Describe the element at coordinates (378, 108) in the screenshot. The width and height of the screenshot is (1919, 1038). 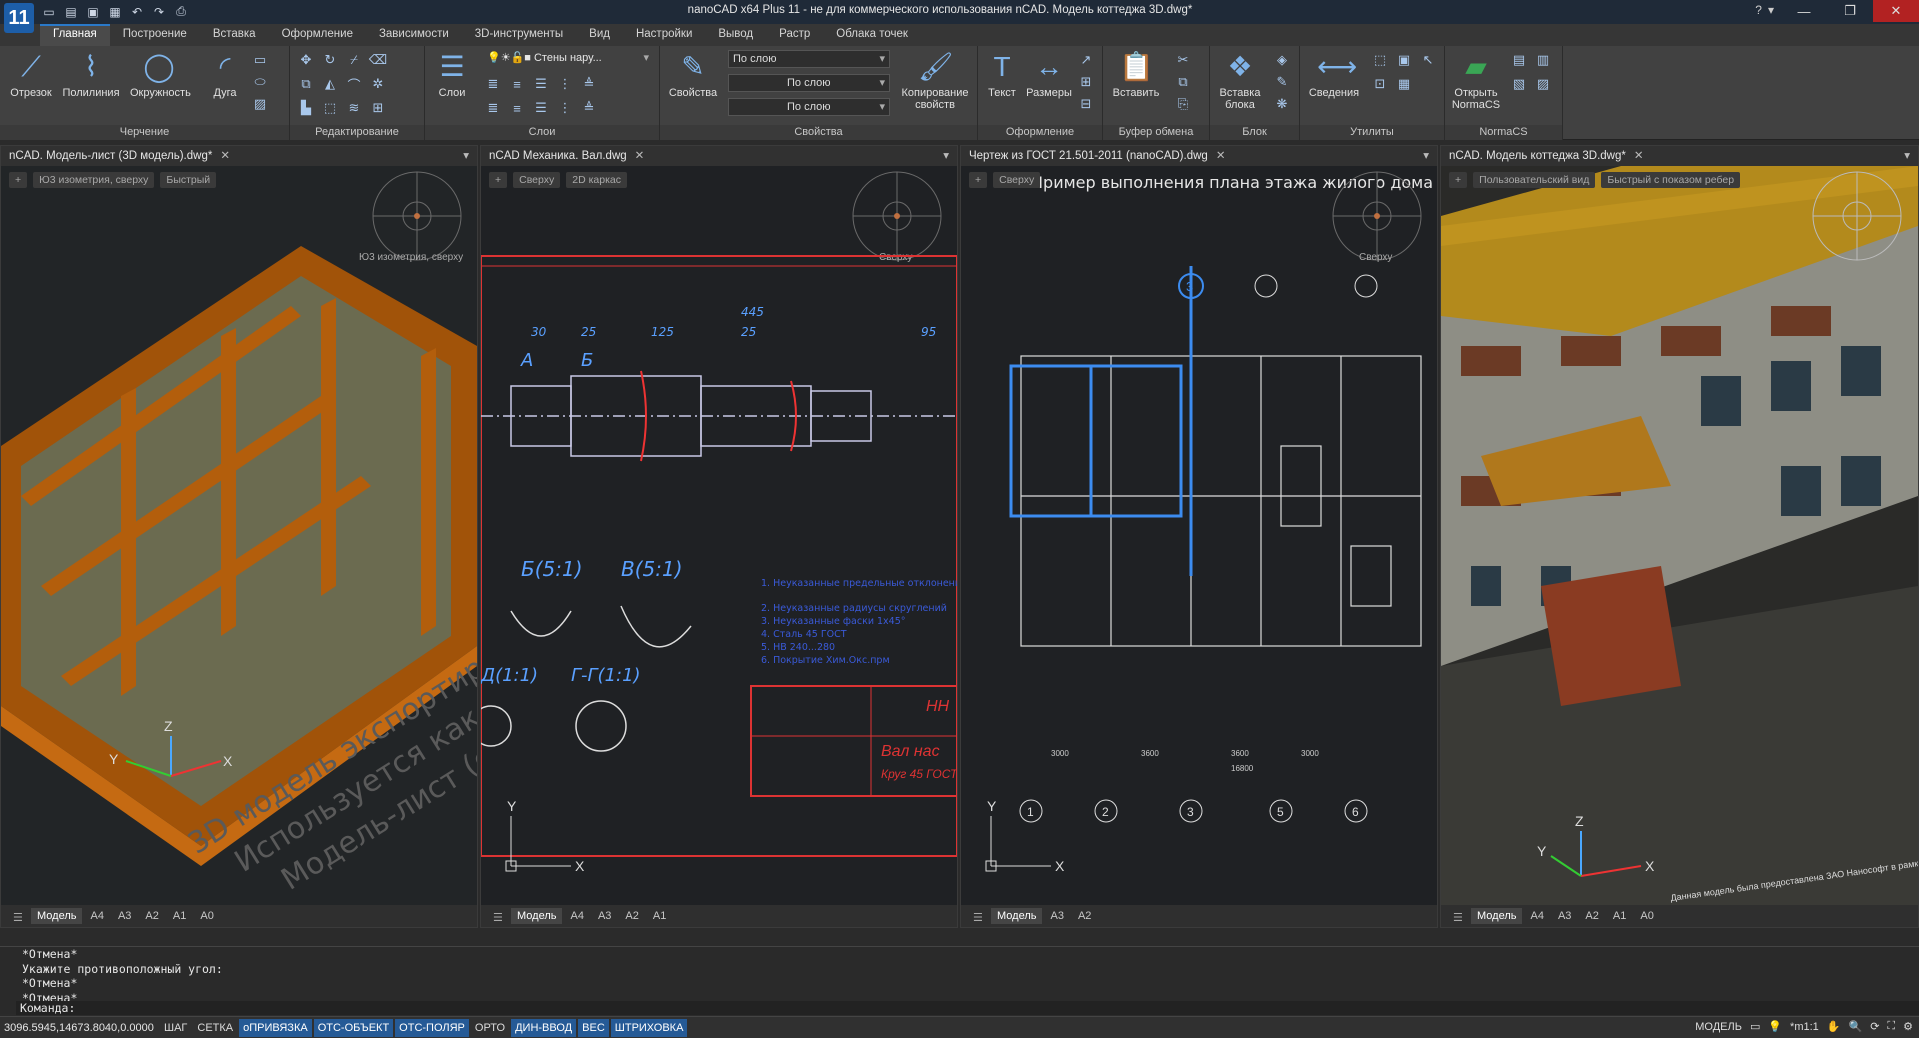
I see `array-icon: ⊞` at that location.